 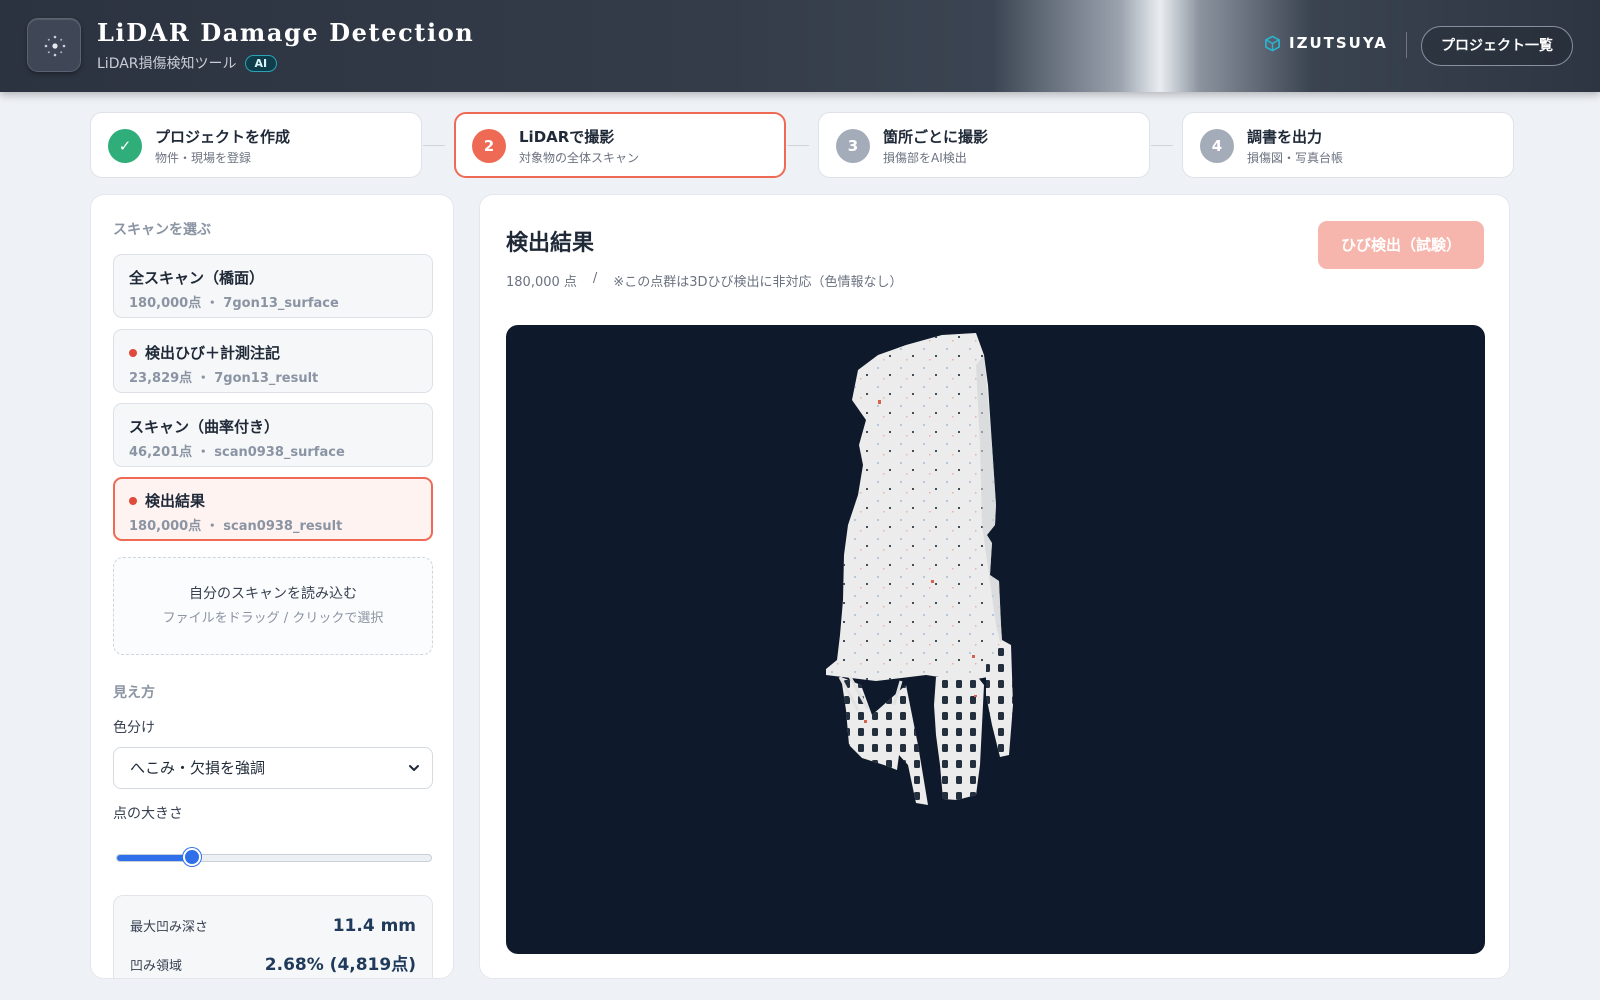 What do you see at coordinates (758, 282) in the screenshot?
I see `result-note: ※この点群は3Dひび検出に非対応（色情報なし）` at bounding box center [758, 282].